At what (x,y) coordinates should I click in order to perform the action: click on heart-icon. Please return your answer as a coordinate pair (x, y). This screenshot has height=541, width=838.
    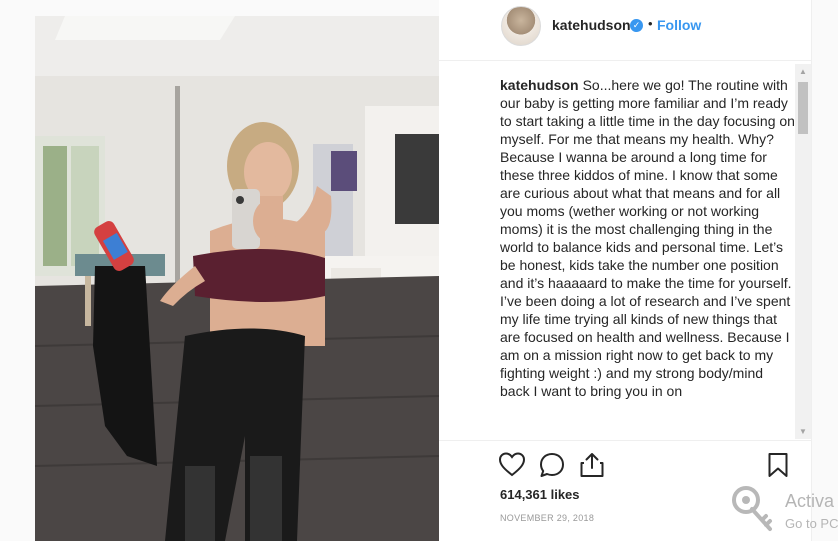
    Looking at the image, I should click on (512, 465).